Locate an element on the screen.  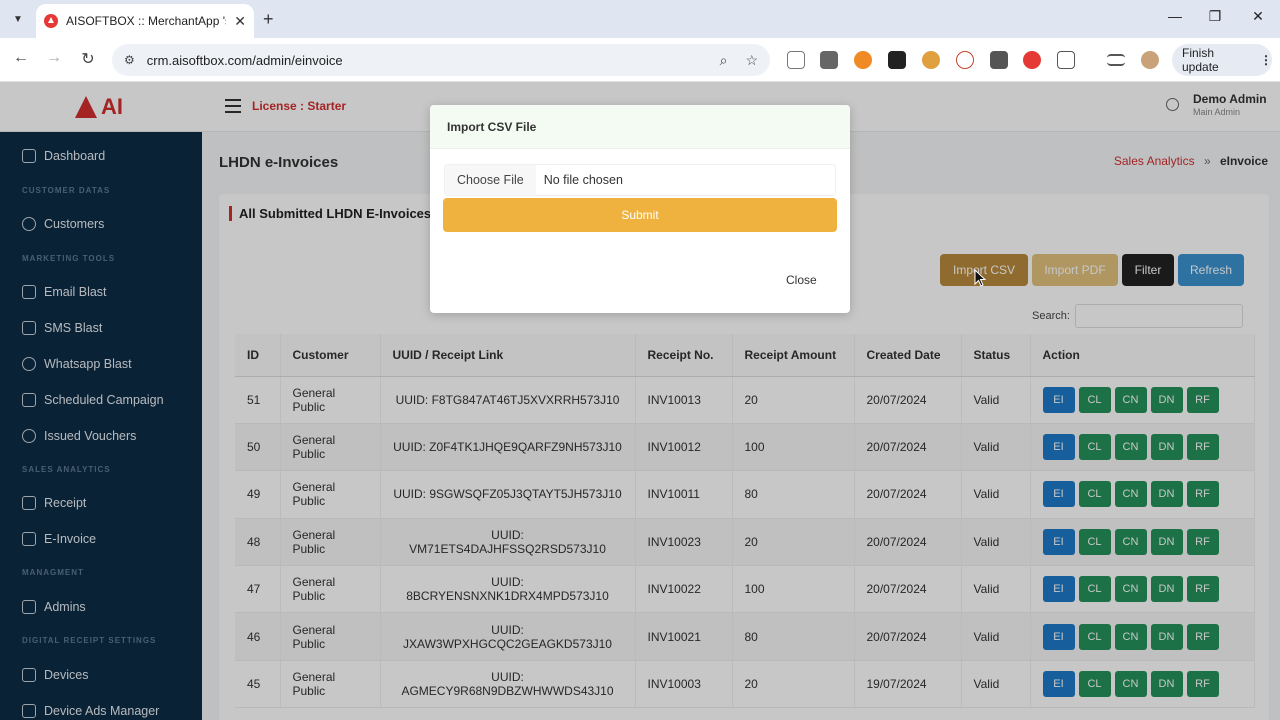
new-tab-button: + is located at coordinates (268, 19).